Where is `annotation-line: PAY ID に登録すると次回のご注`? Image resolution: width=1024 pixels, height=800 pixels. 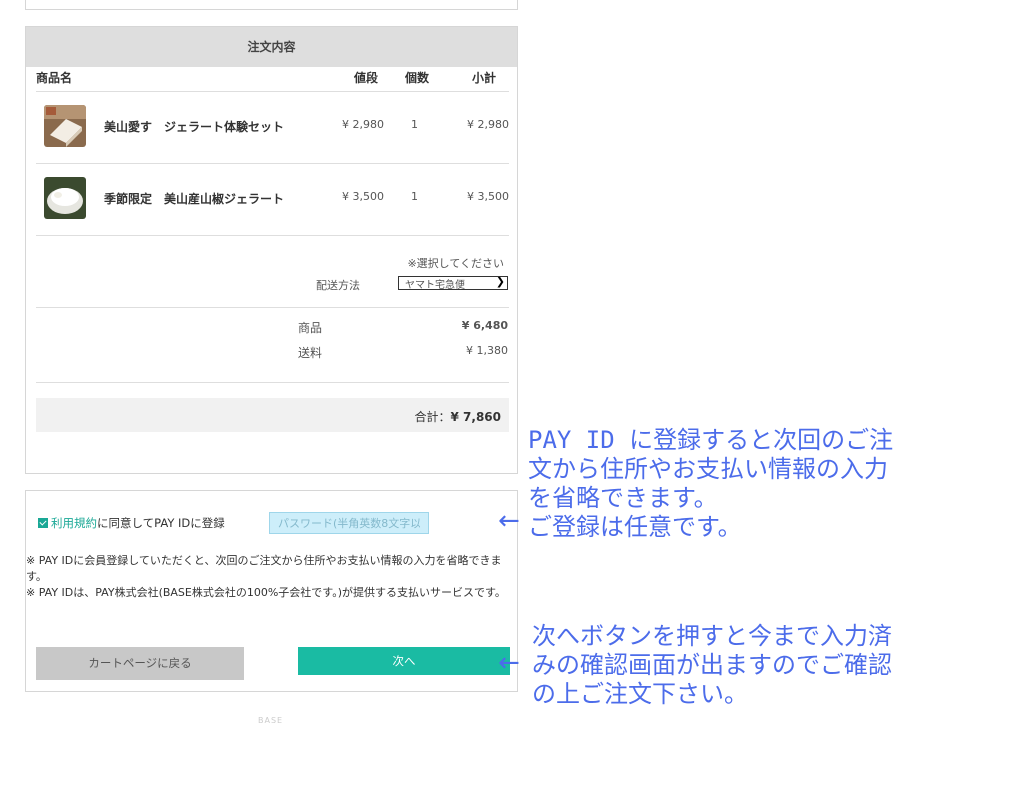
annotation-line: PAY ID に登録すると次回のご注 is located at coordinates (711, 440).